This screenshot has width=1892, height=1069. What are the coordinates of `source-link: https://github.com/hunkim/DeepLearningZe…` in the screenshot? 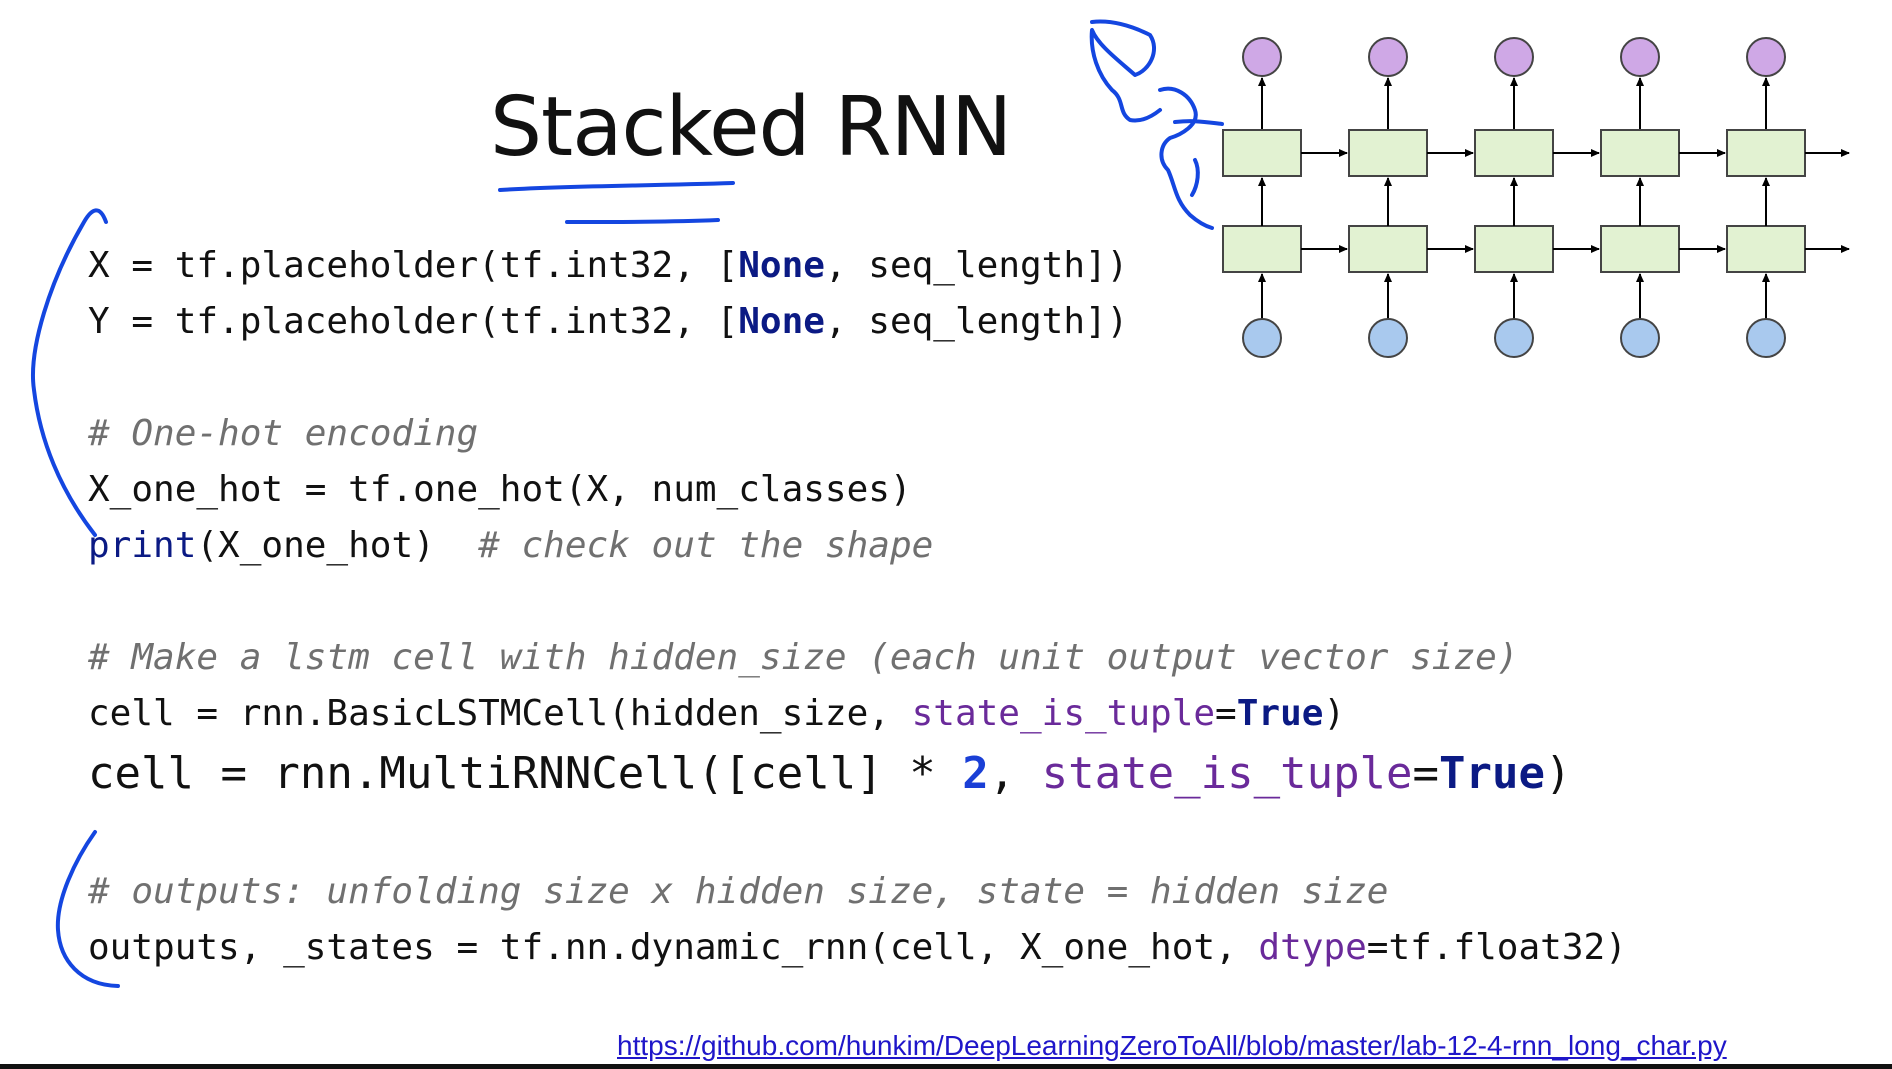 It's located at (1172, 1046).